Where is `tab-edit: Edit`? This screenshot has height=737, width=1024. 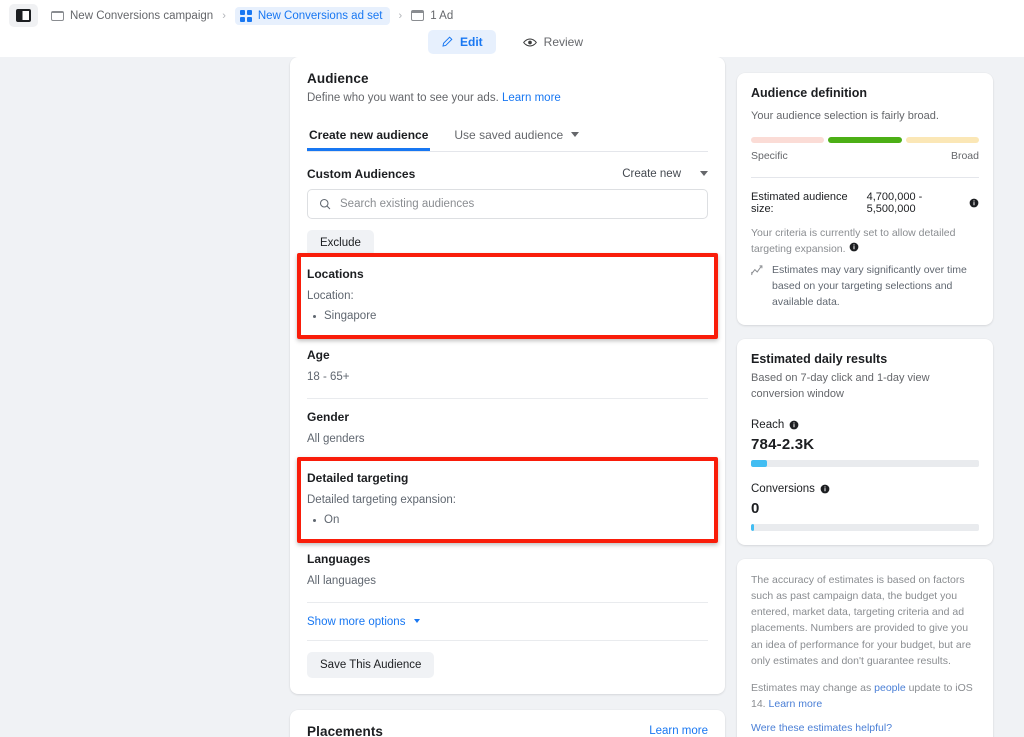
tab-edit: Edit is located at coordinates (461, 42).